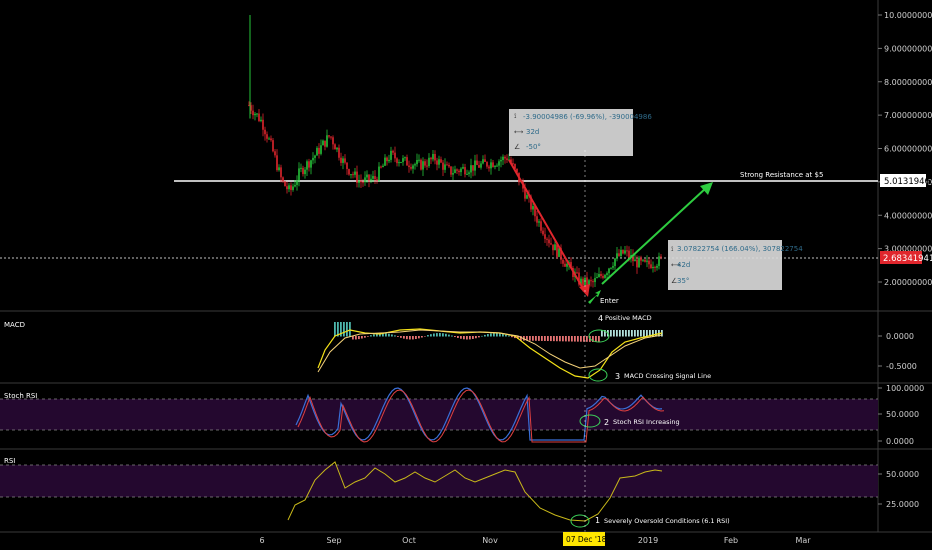 The height and width of the screenshot is (550, 932). I want to click on price-tick-label: 8.00000000, so click(908, 82).